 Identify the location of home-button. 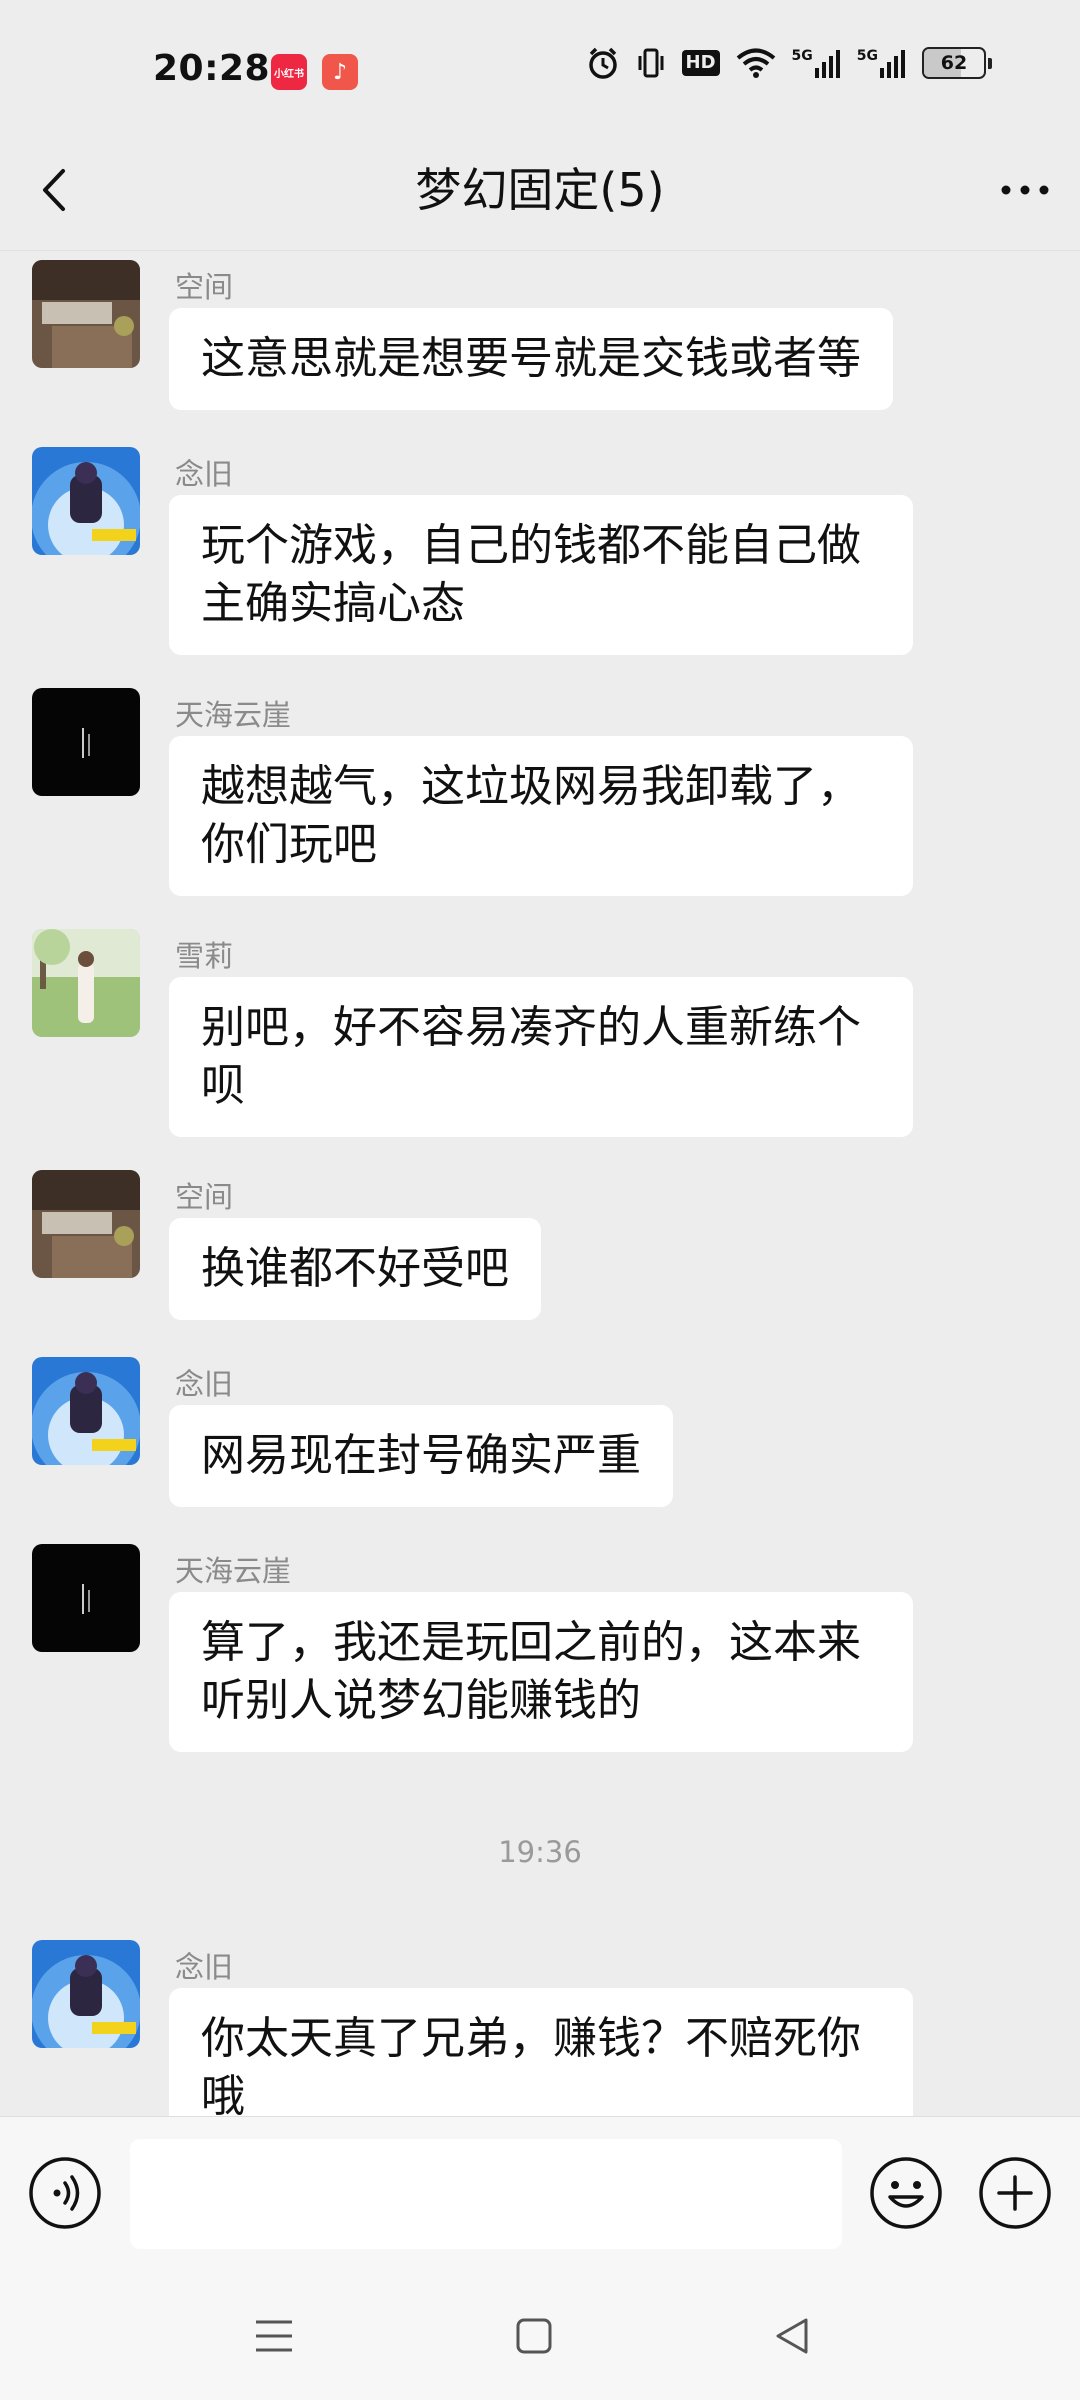
(534, 2336).